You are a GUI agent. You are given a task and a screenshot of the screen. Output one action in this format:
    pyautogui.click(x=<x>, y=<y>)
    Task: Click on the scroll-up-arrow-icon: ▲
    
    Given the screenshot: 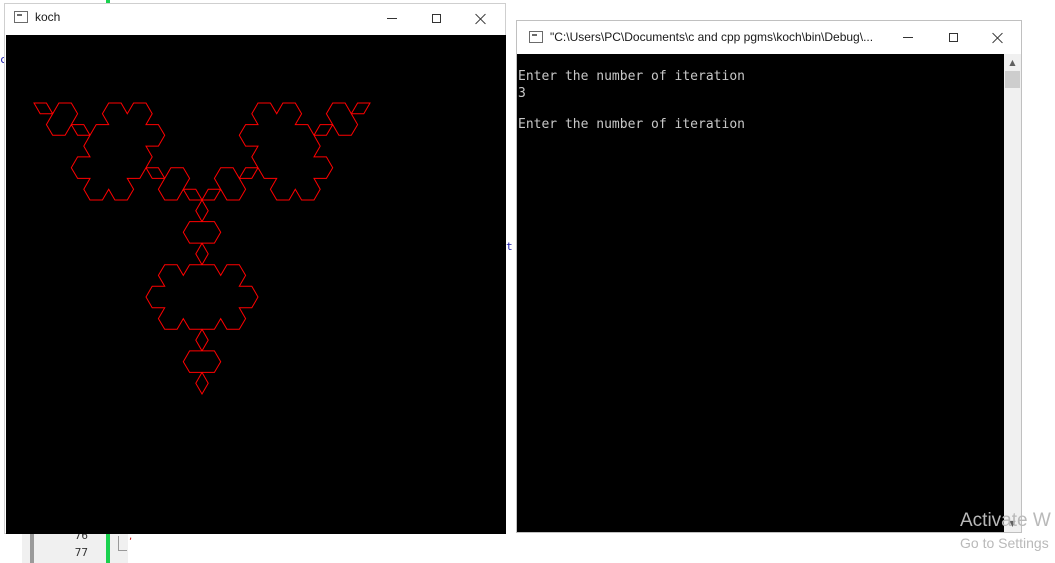 What is the action you would take?
    pyautogui.click(x=1012, y=62)
    